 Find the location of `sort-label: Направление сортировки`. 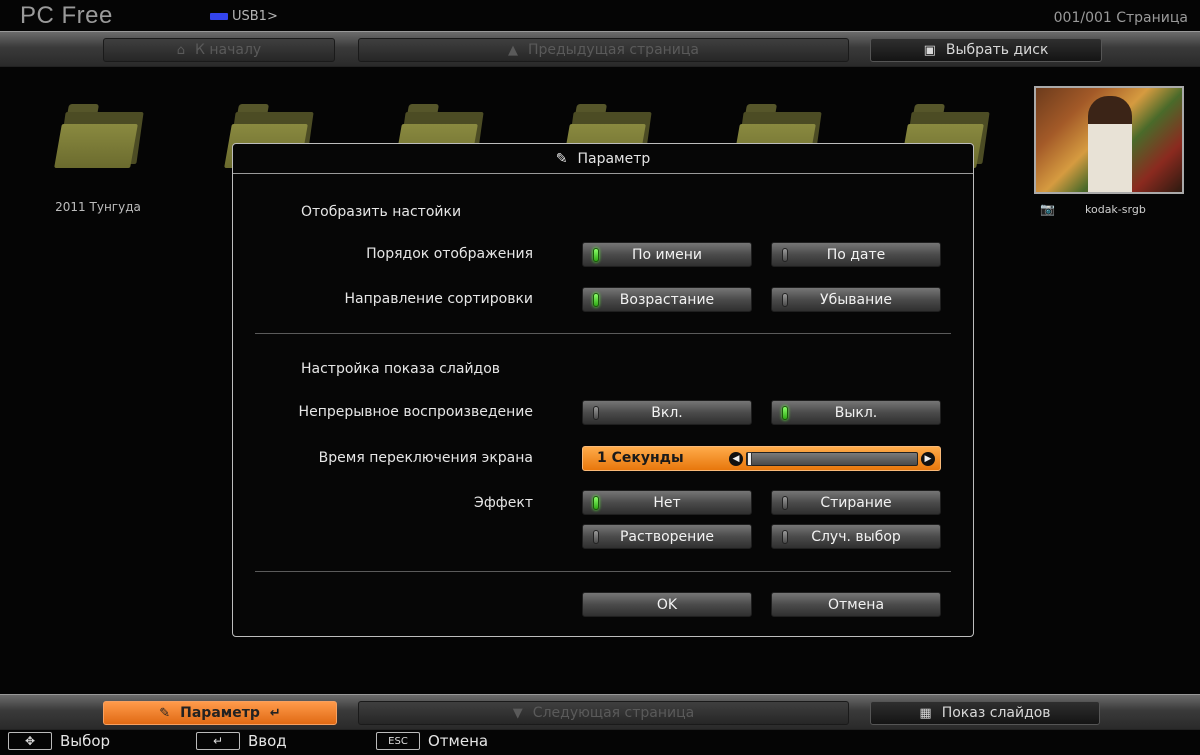

sort-label: Направление сортировки is located at coordinates (438, 299).